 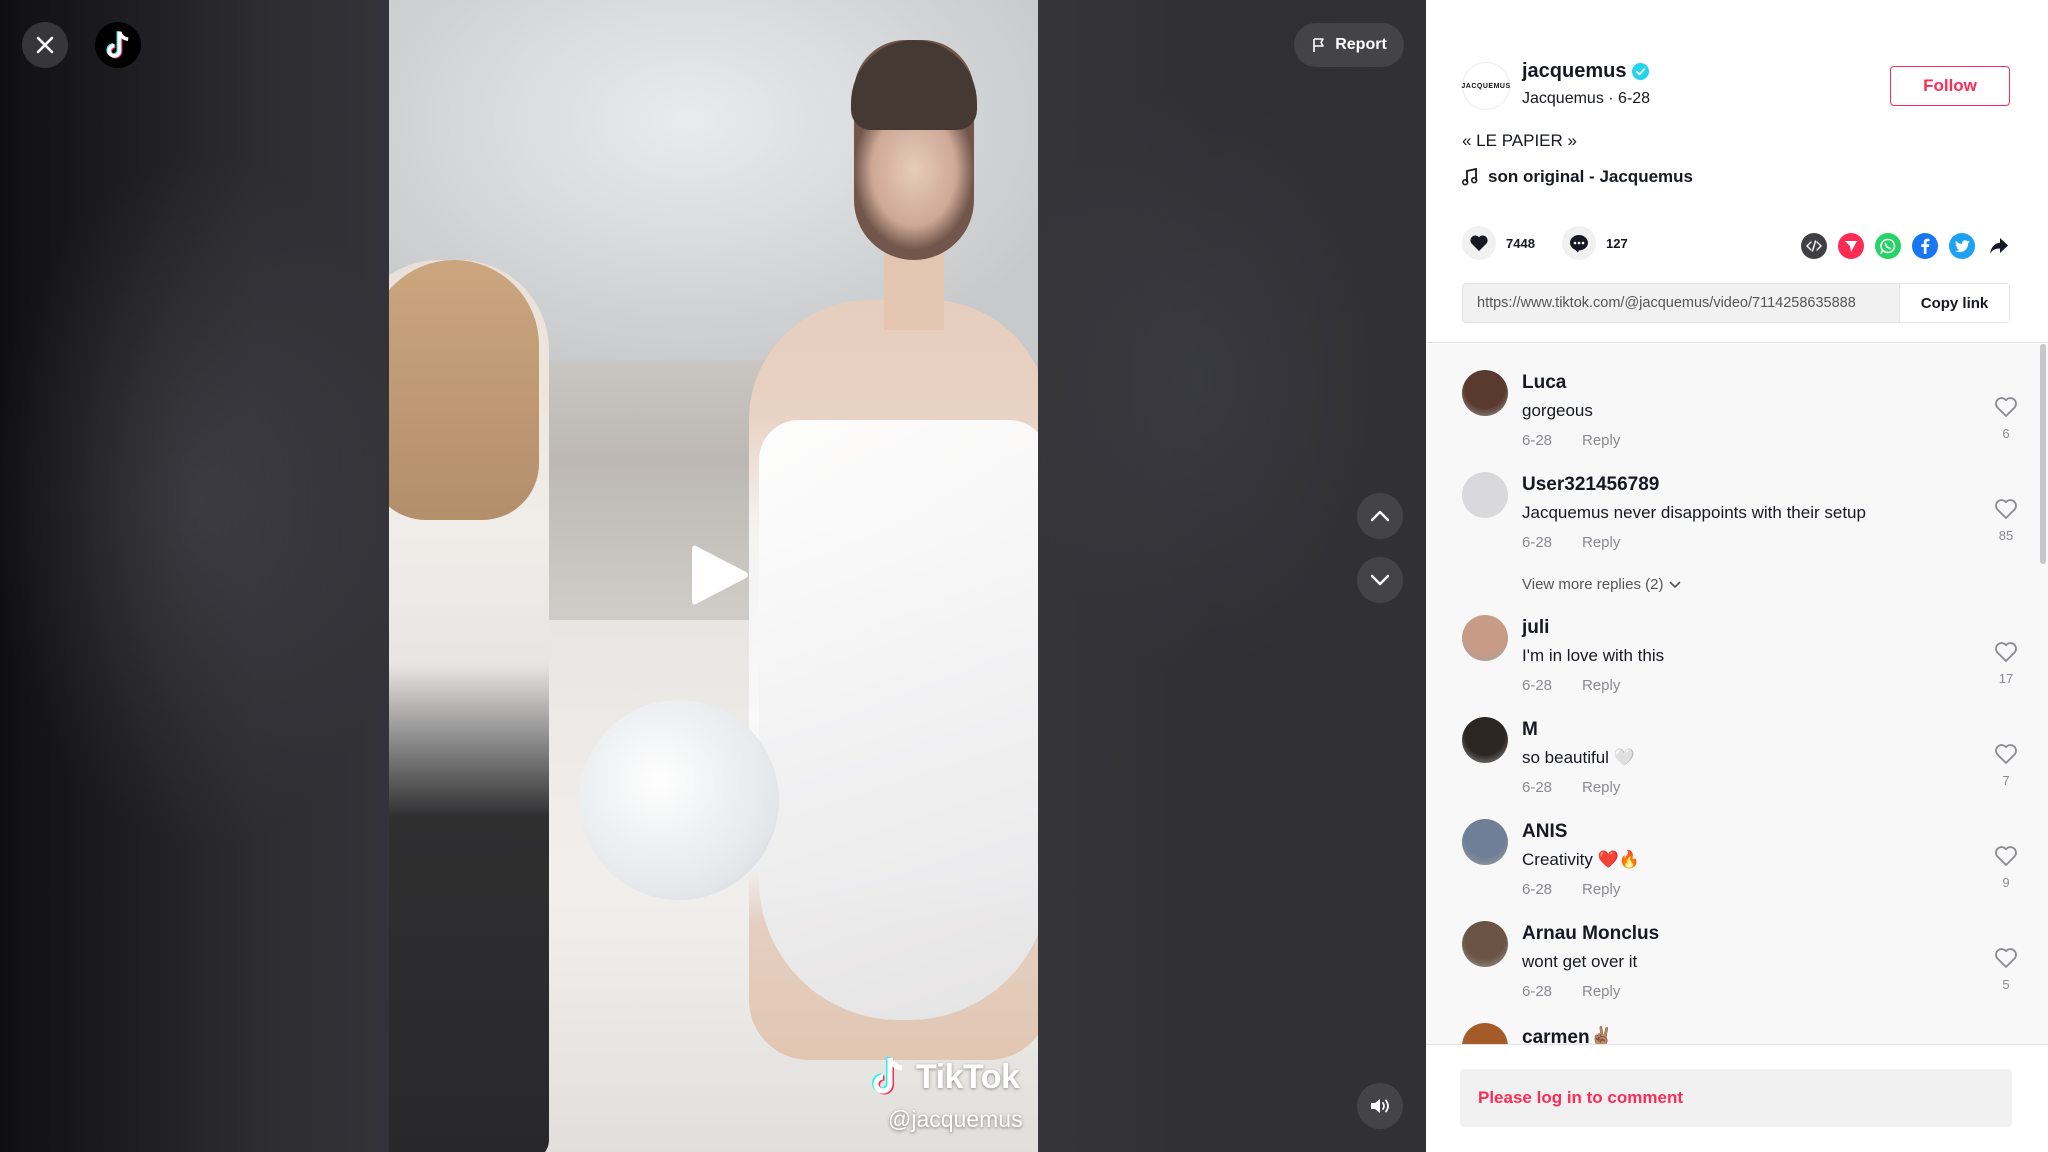 What do you see at coordinates (1593, 655) in the screenshot?
I see `comment-text: I'm in love with this` at bounding box center [1593, 655].